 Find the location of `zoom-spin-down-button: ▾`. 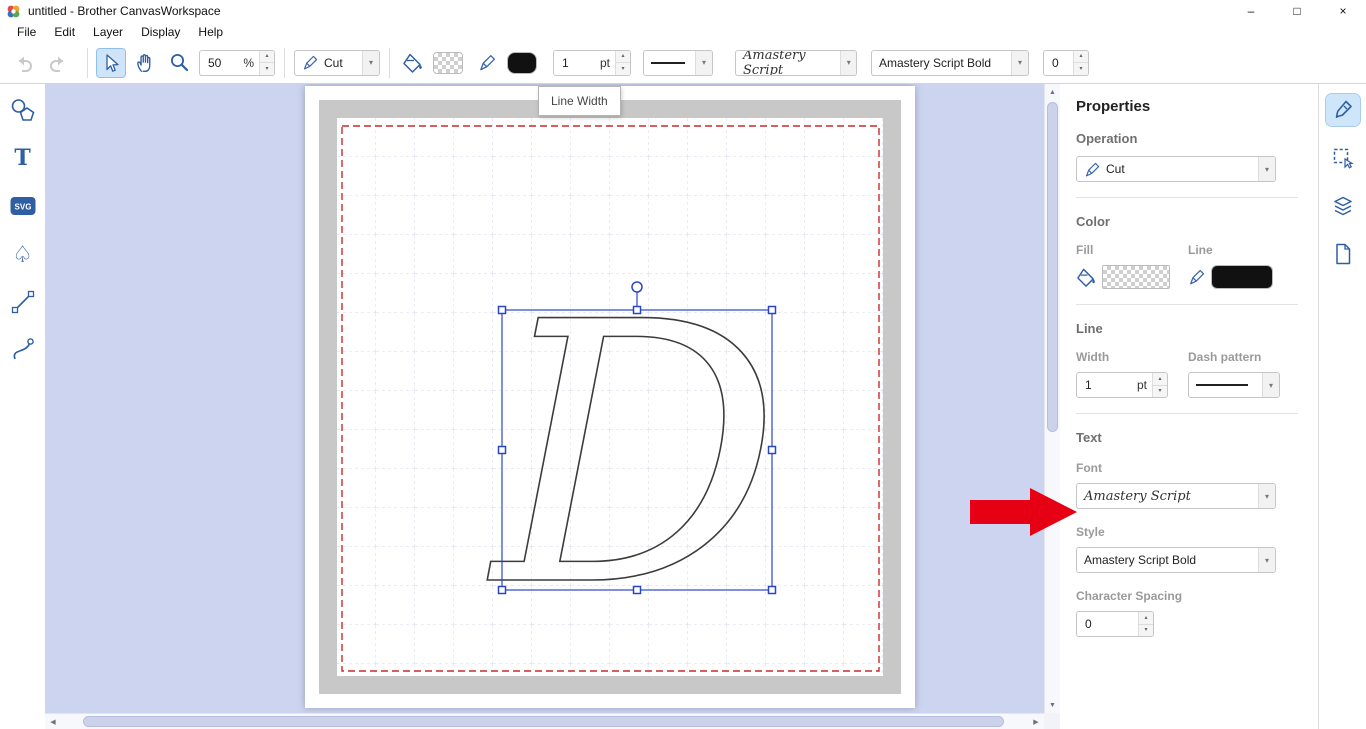

zoom-spin-down-button: ▾ is located at coordinates (267, 69).